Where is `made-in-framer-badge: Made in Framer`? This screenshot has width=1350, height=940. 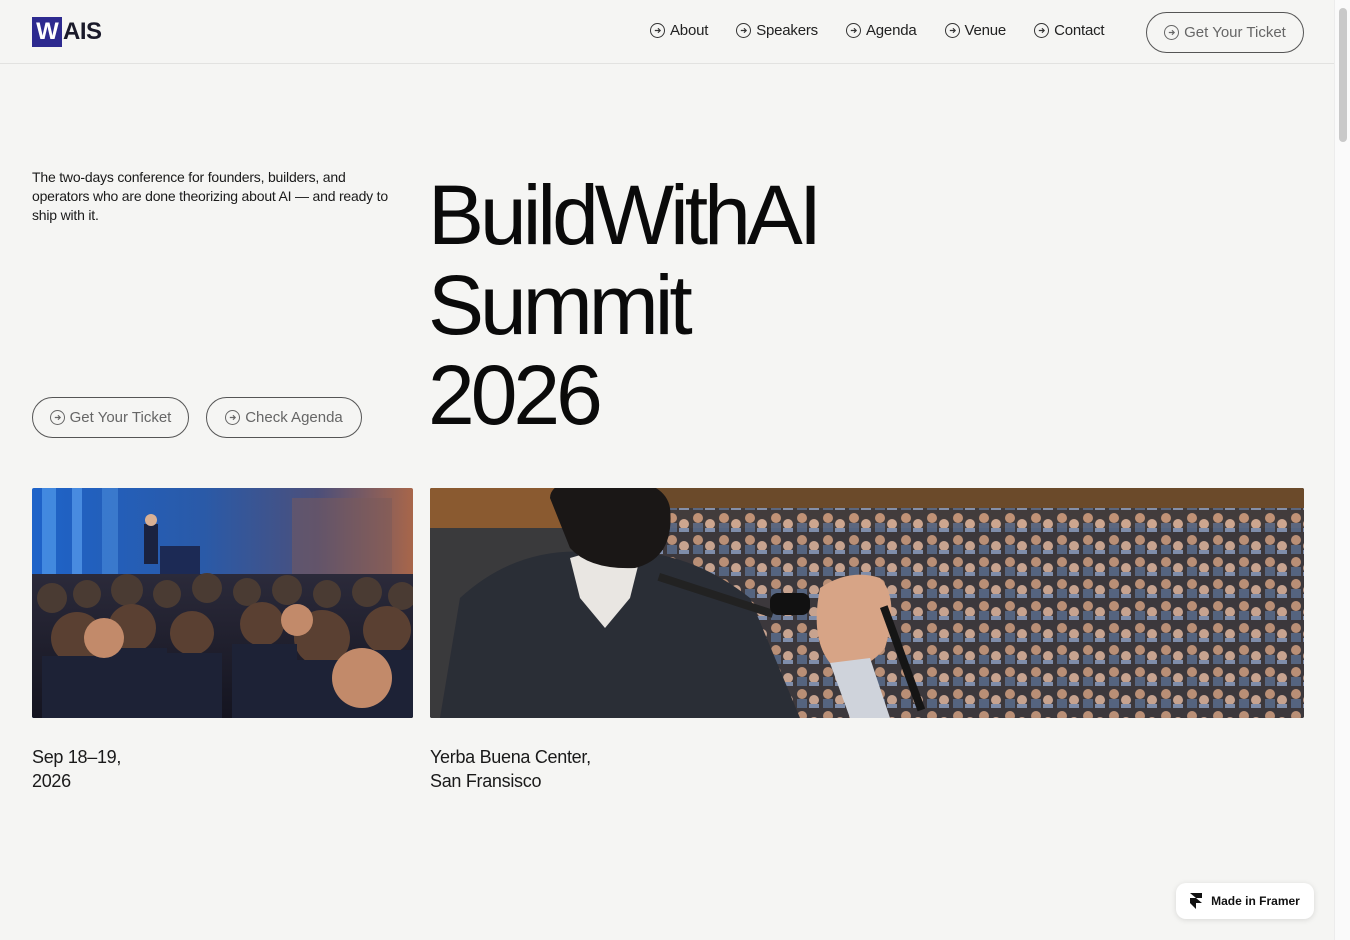
made-in-framer-badge: Made in Framer is located at coordinates (1245, 901).